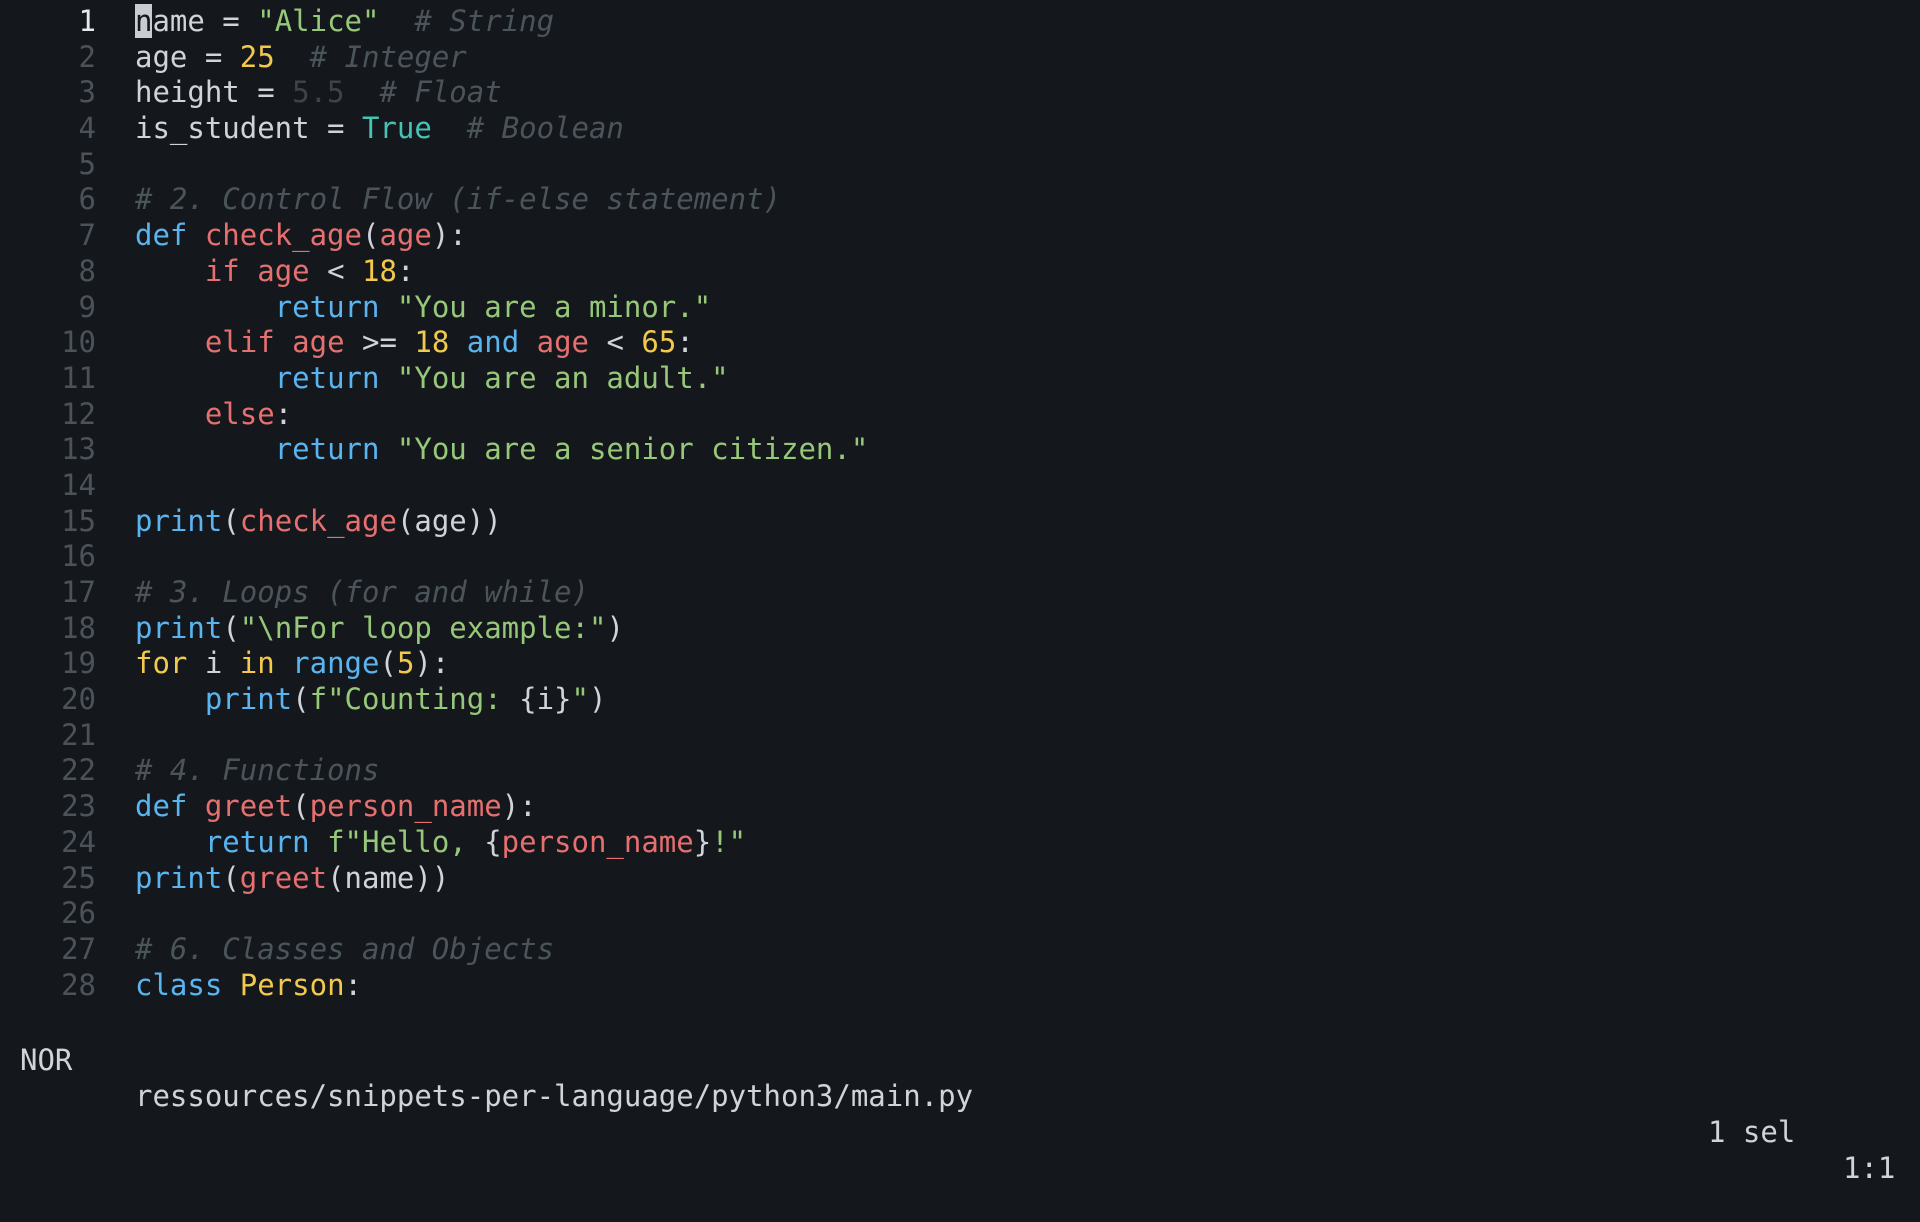 The image size is (1920, 1222). I want to click on line-code: def check_age(age):, so click(301, 236).